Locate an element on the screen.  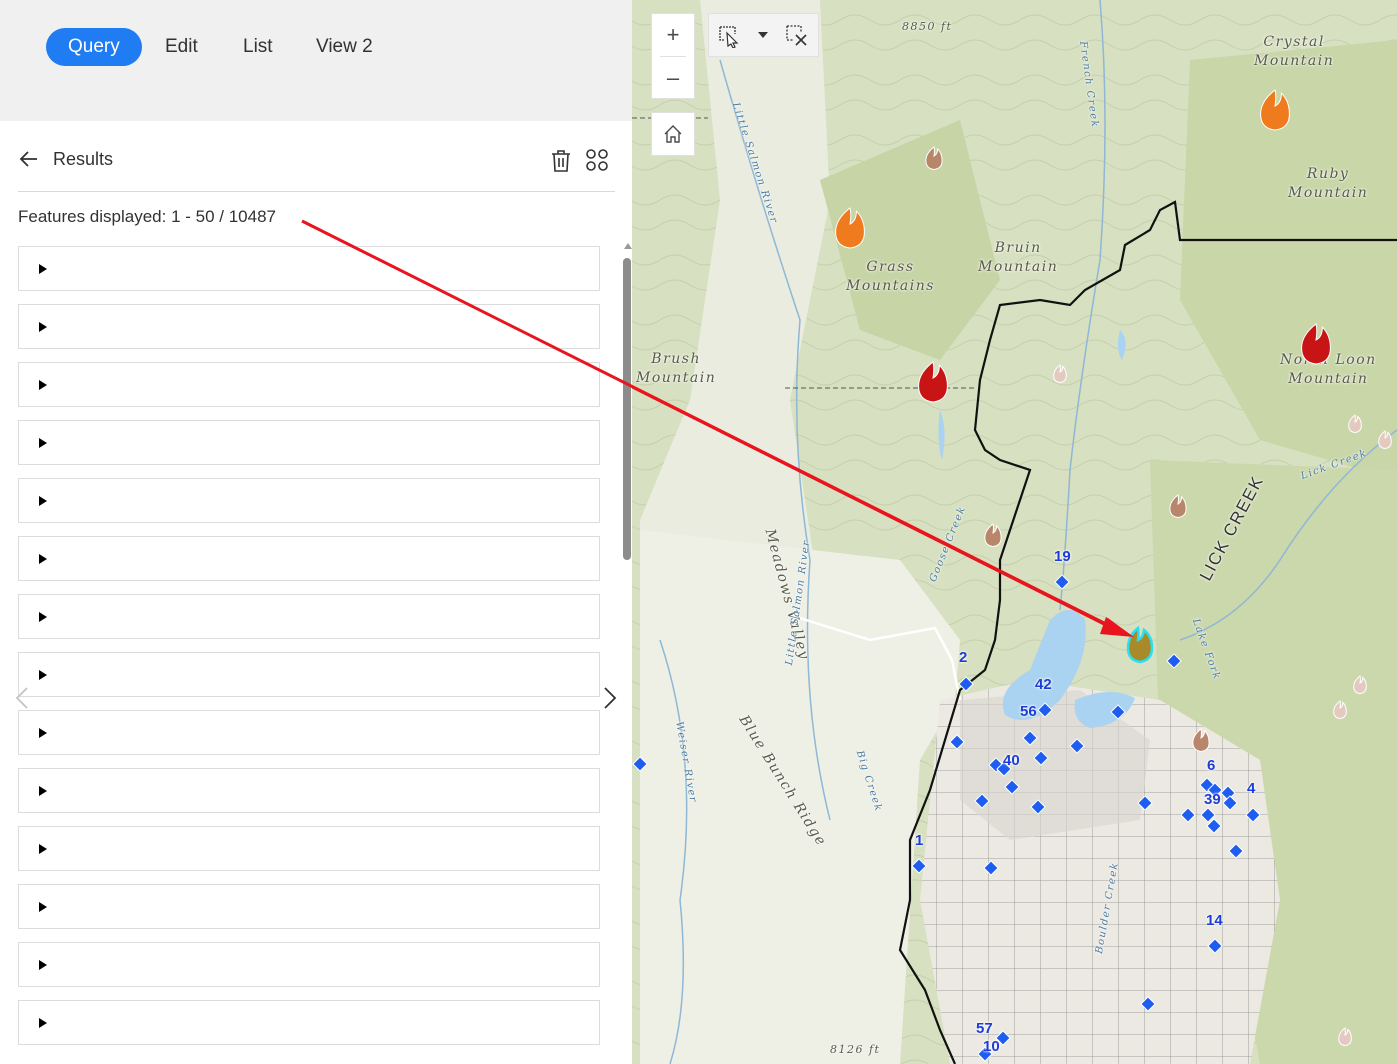
scroll-up-arrow is located at coordinates (628, 246).